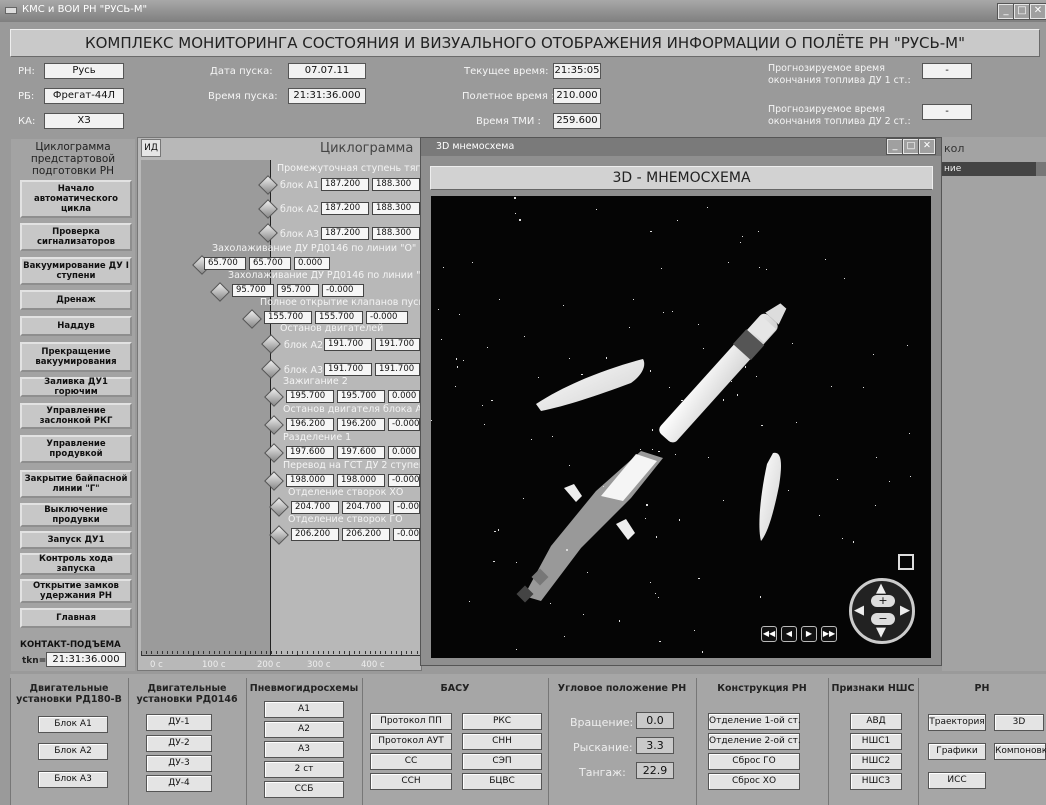 The image size is (1046, 805). Describe the element at coordinates (11, 10) in the screenshot. I see `app-icon` at that location.